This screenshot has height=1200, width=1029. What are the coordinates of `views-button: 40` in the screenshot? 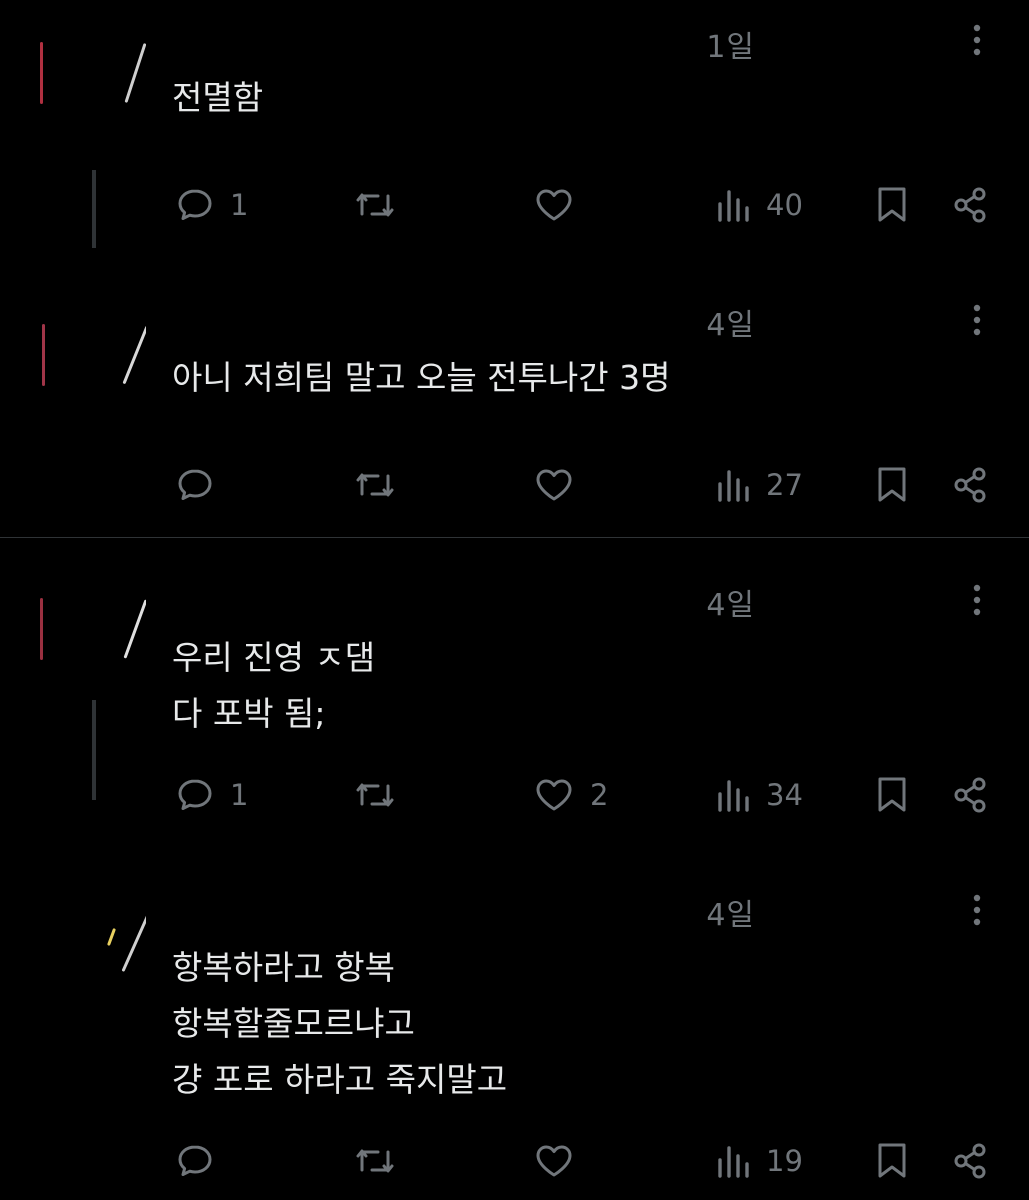 It's located at (759, 205).